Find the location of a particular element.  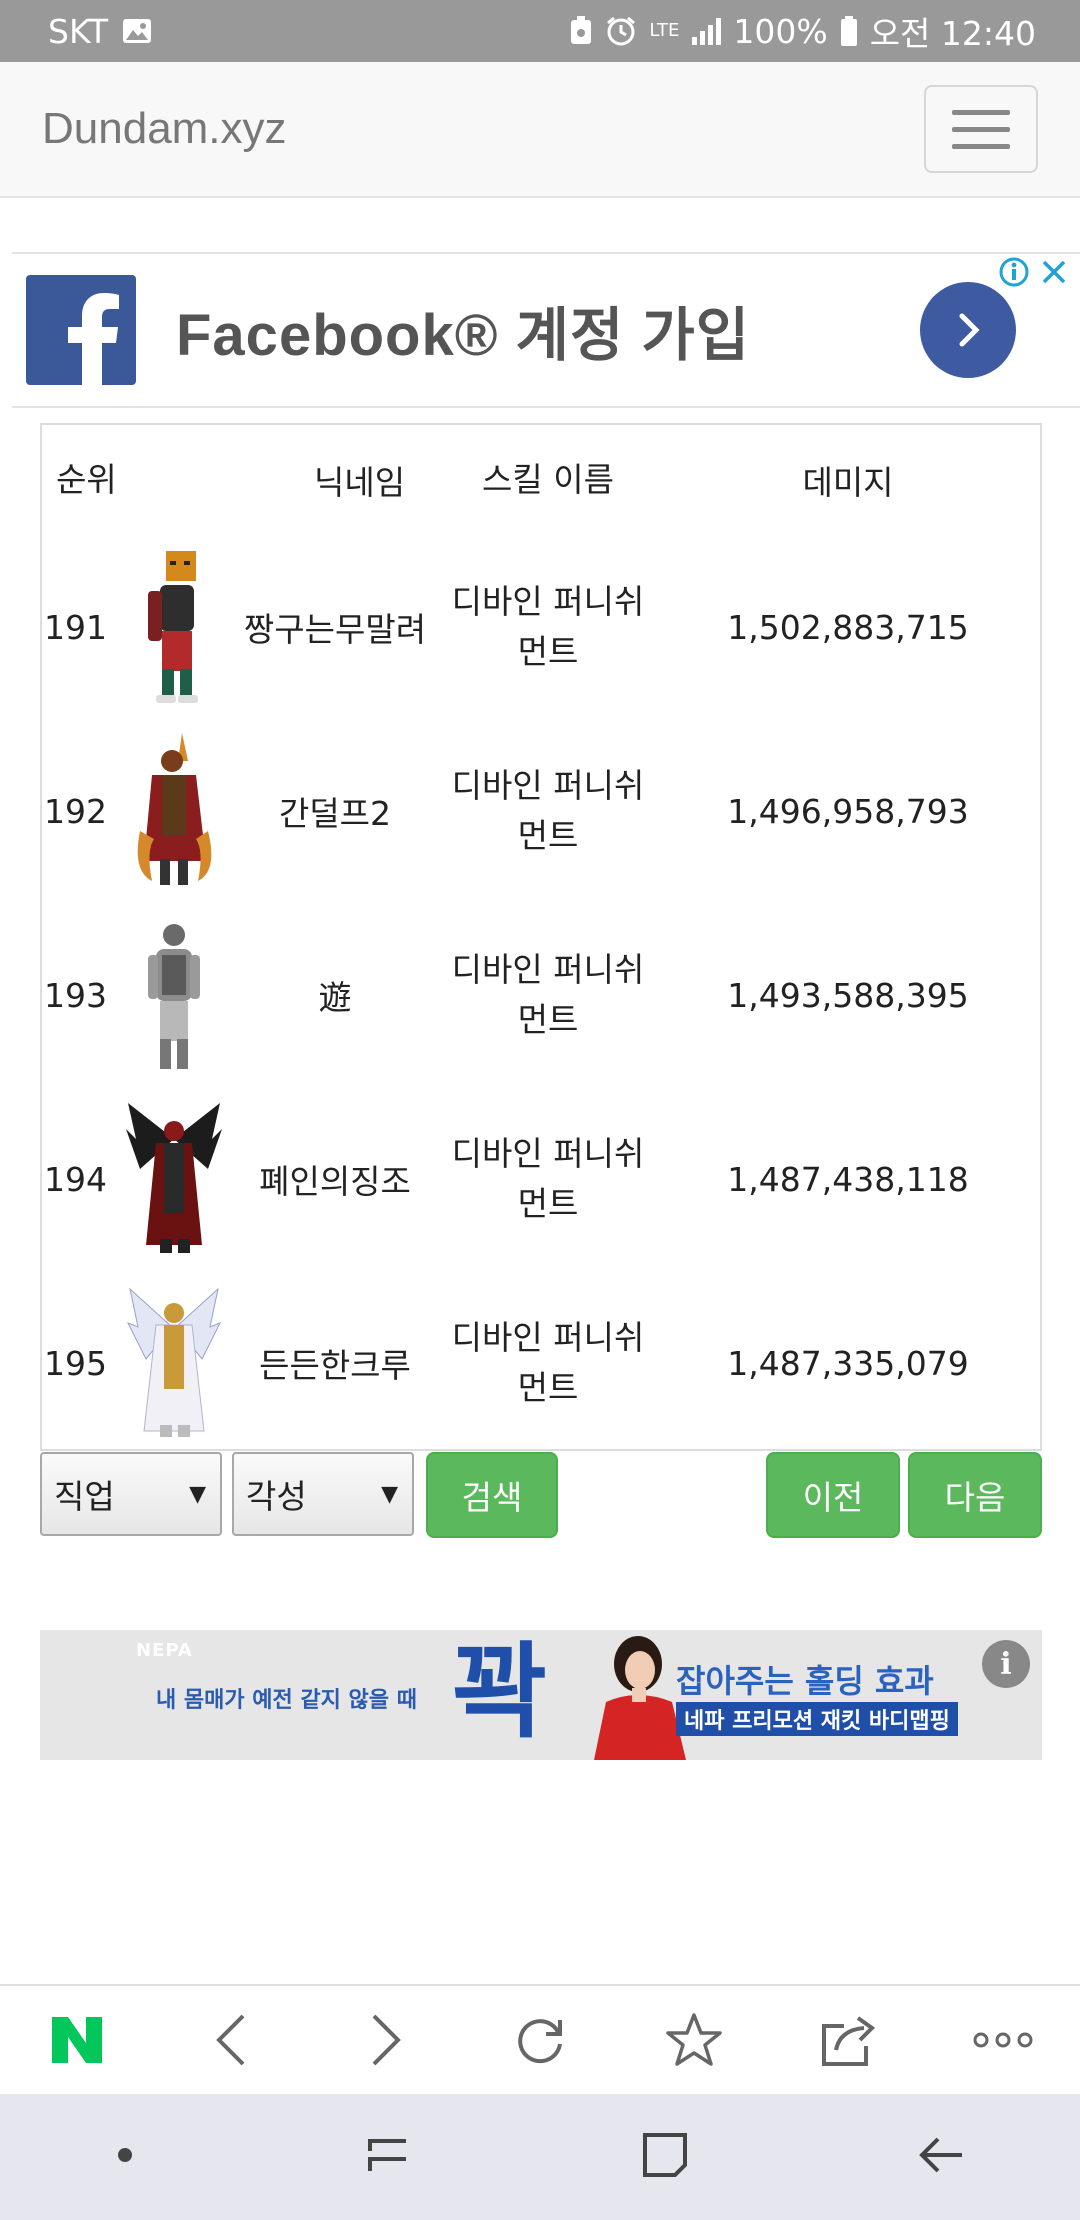

table-row: 194 폐인의징조 디바인 퍼니쉬먼트 1,487,438,118 is located at coordinates (541, 1179).